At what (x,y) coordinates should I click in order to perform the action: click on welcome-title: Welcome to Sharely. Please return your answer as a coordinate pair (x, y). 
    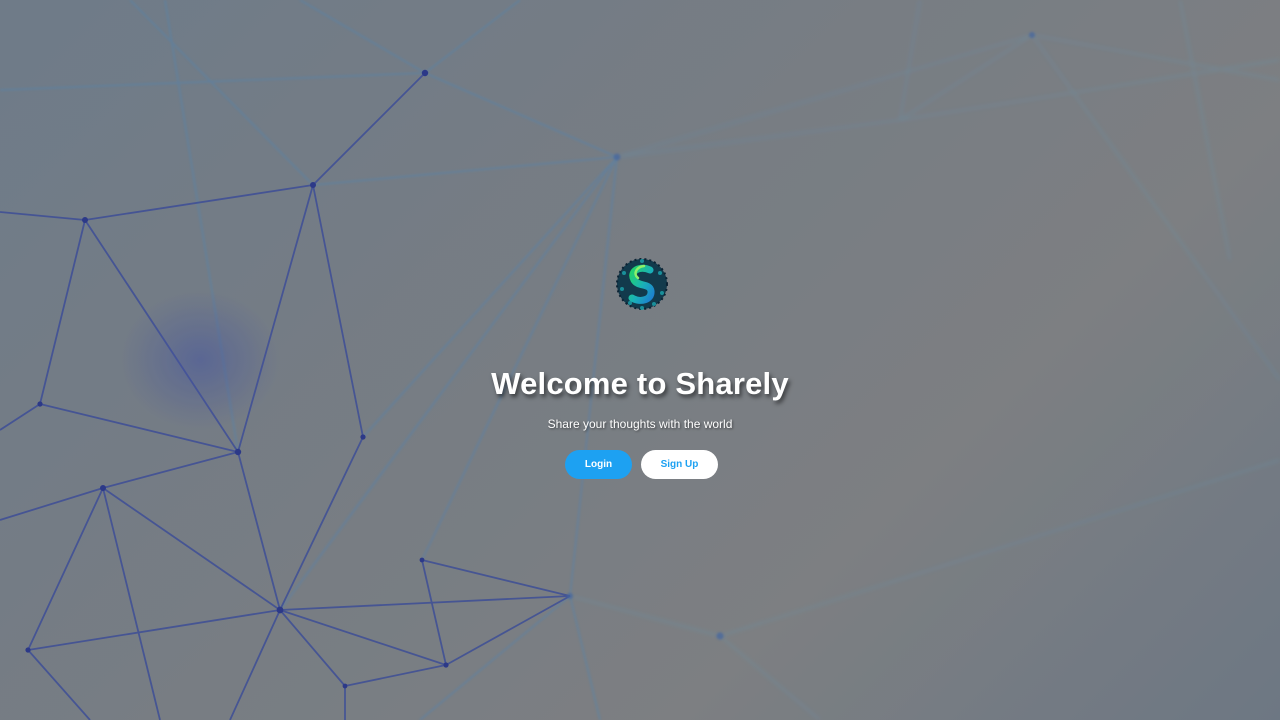
    Looking at the image, I should click on (640, 383).